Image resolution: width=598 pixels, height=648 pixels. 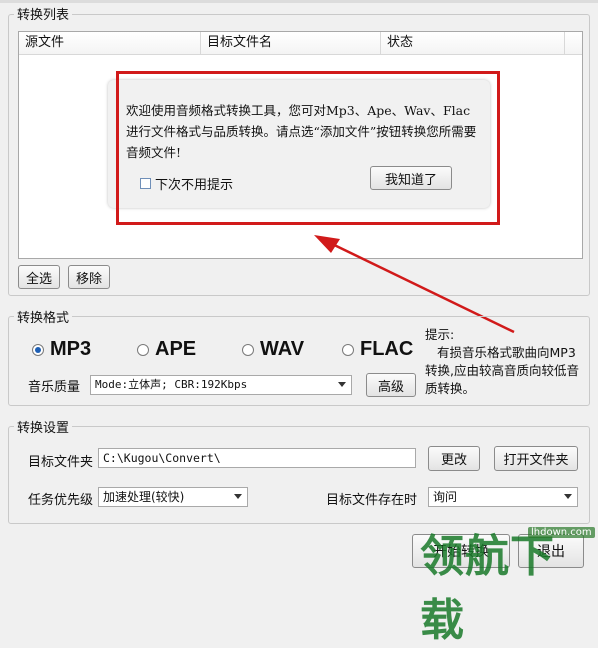 I want to click on hint-title: 提示:, so click(x=440, y=334).